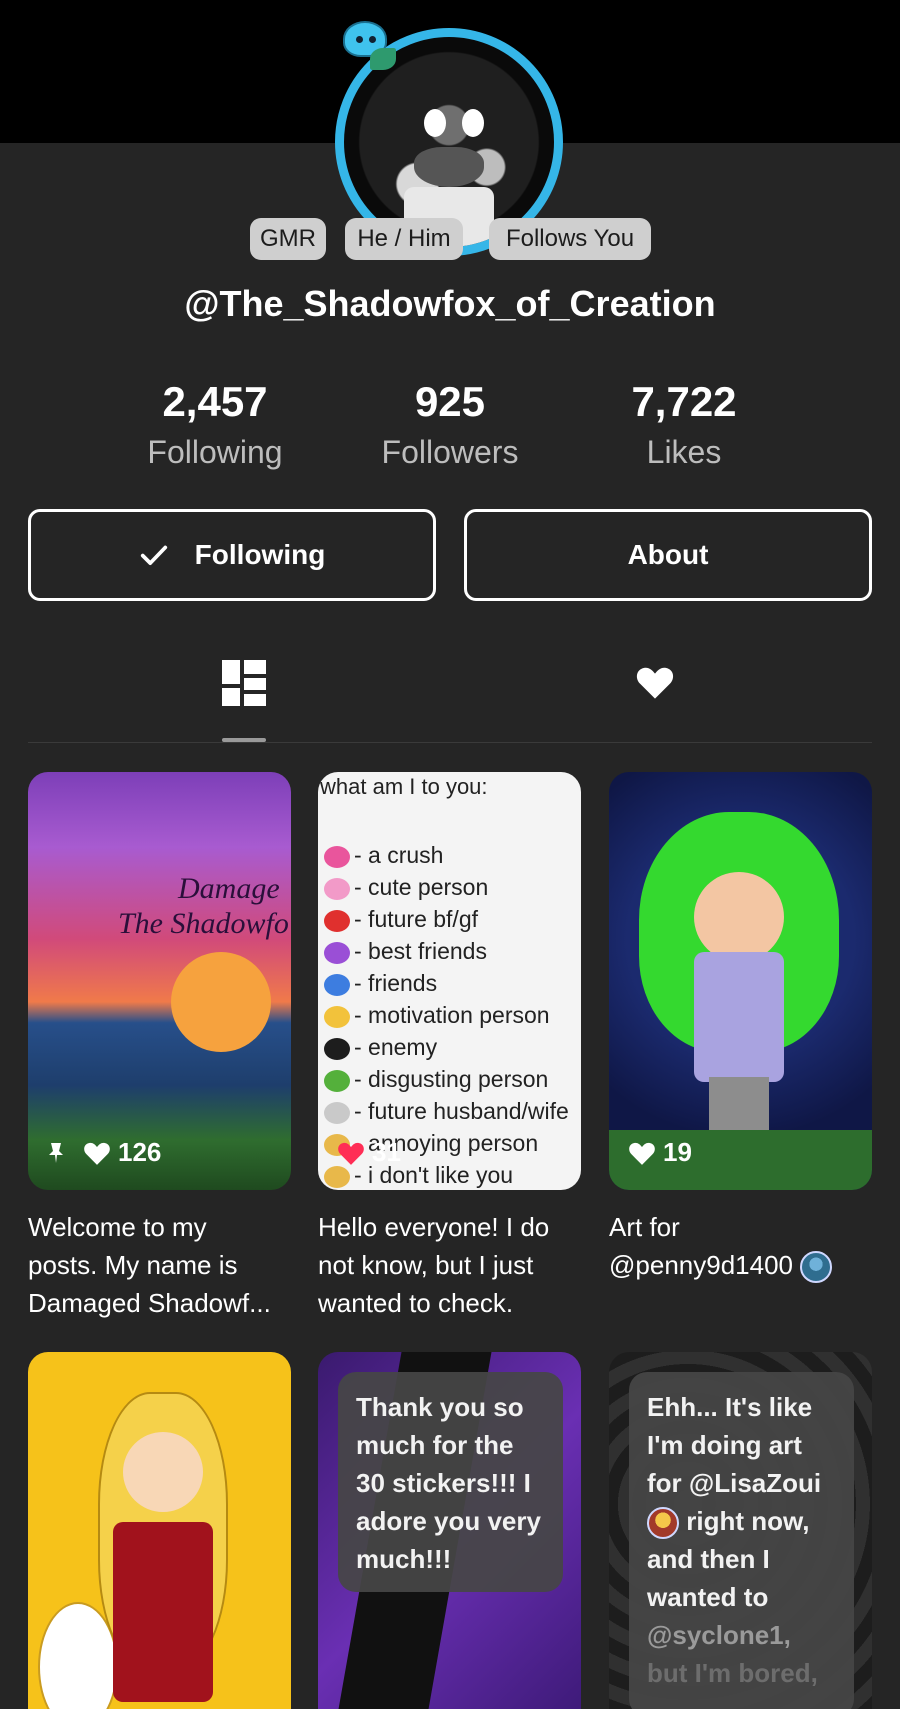 The height and width of the screenshot is (1709, 900). Describe the element at coordinates (744, 1246) in the screenshot. I see `post-caption: Art for @penny9d1400` at that location.